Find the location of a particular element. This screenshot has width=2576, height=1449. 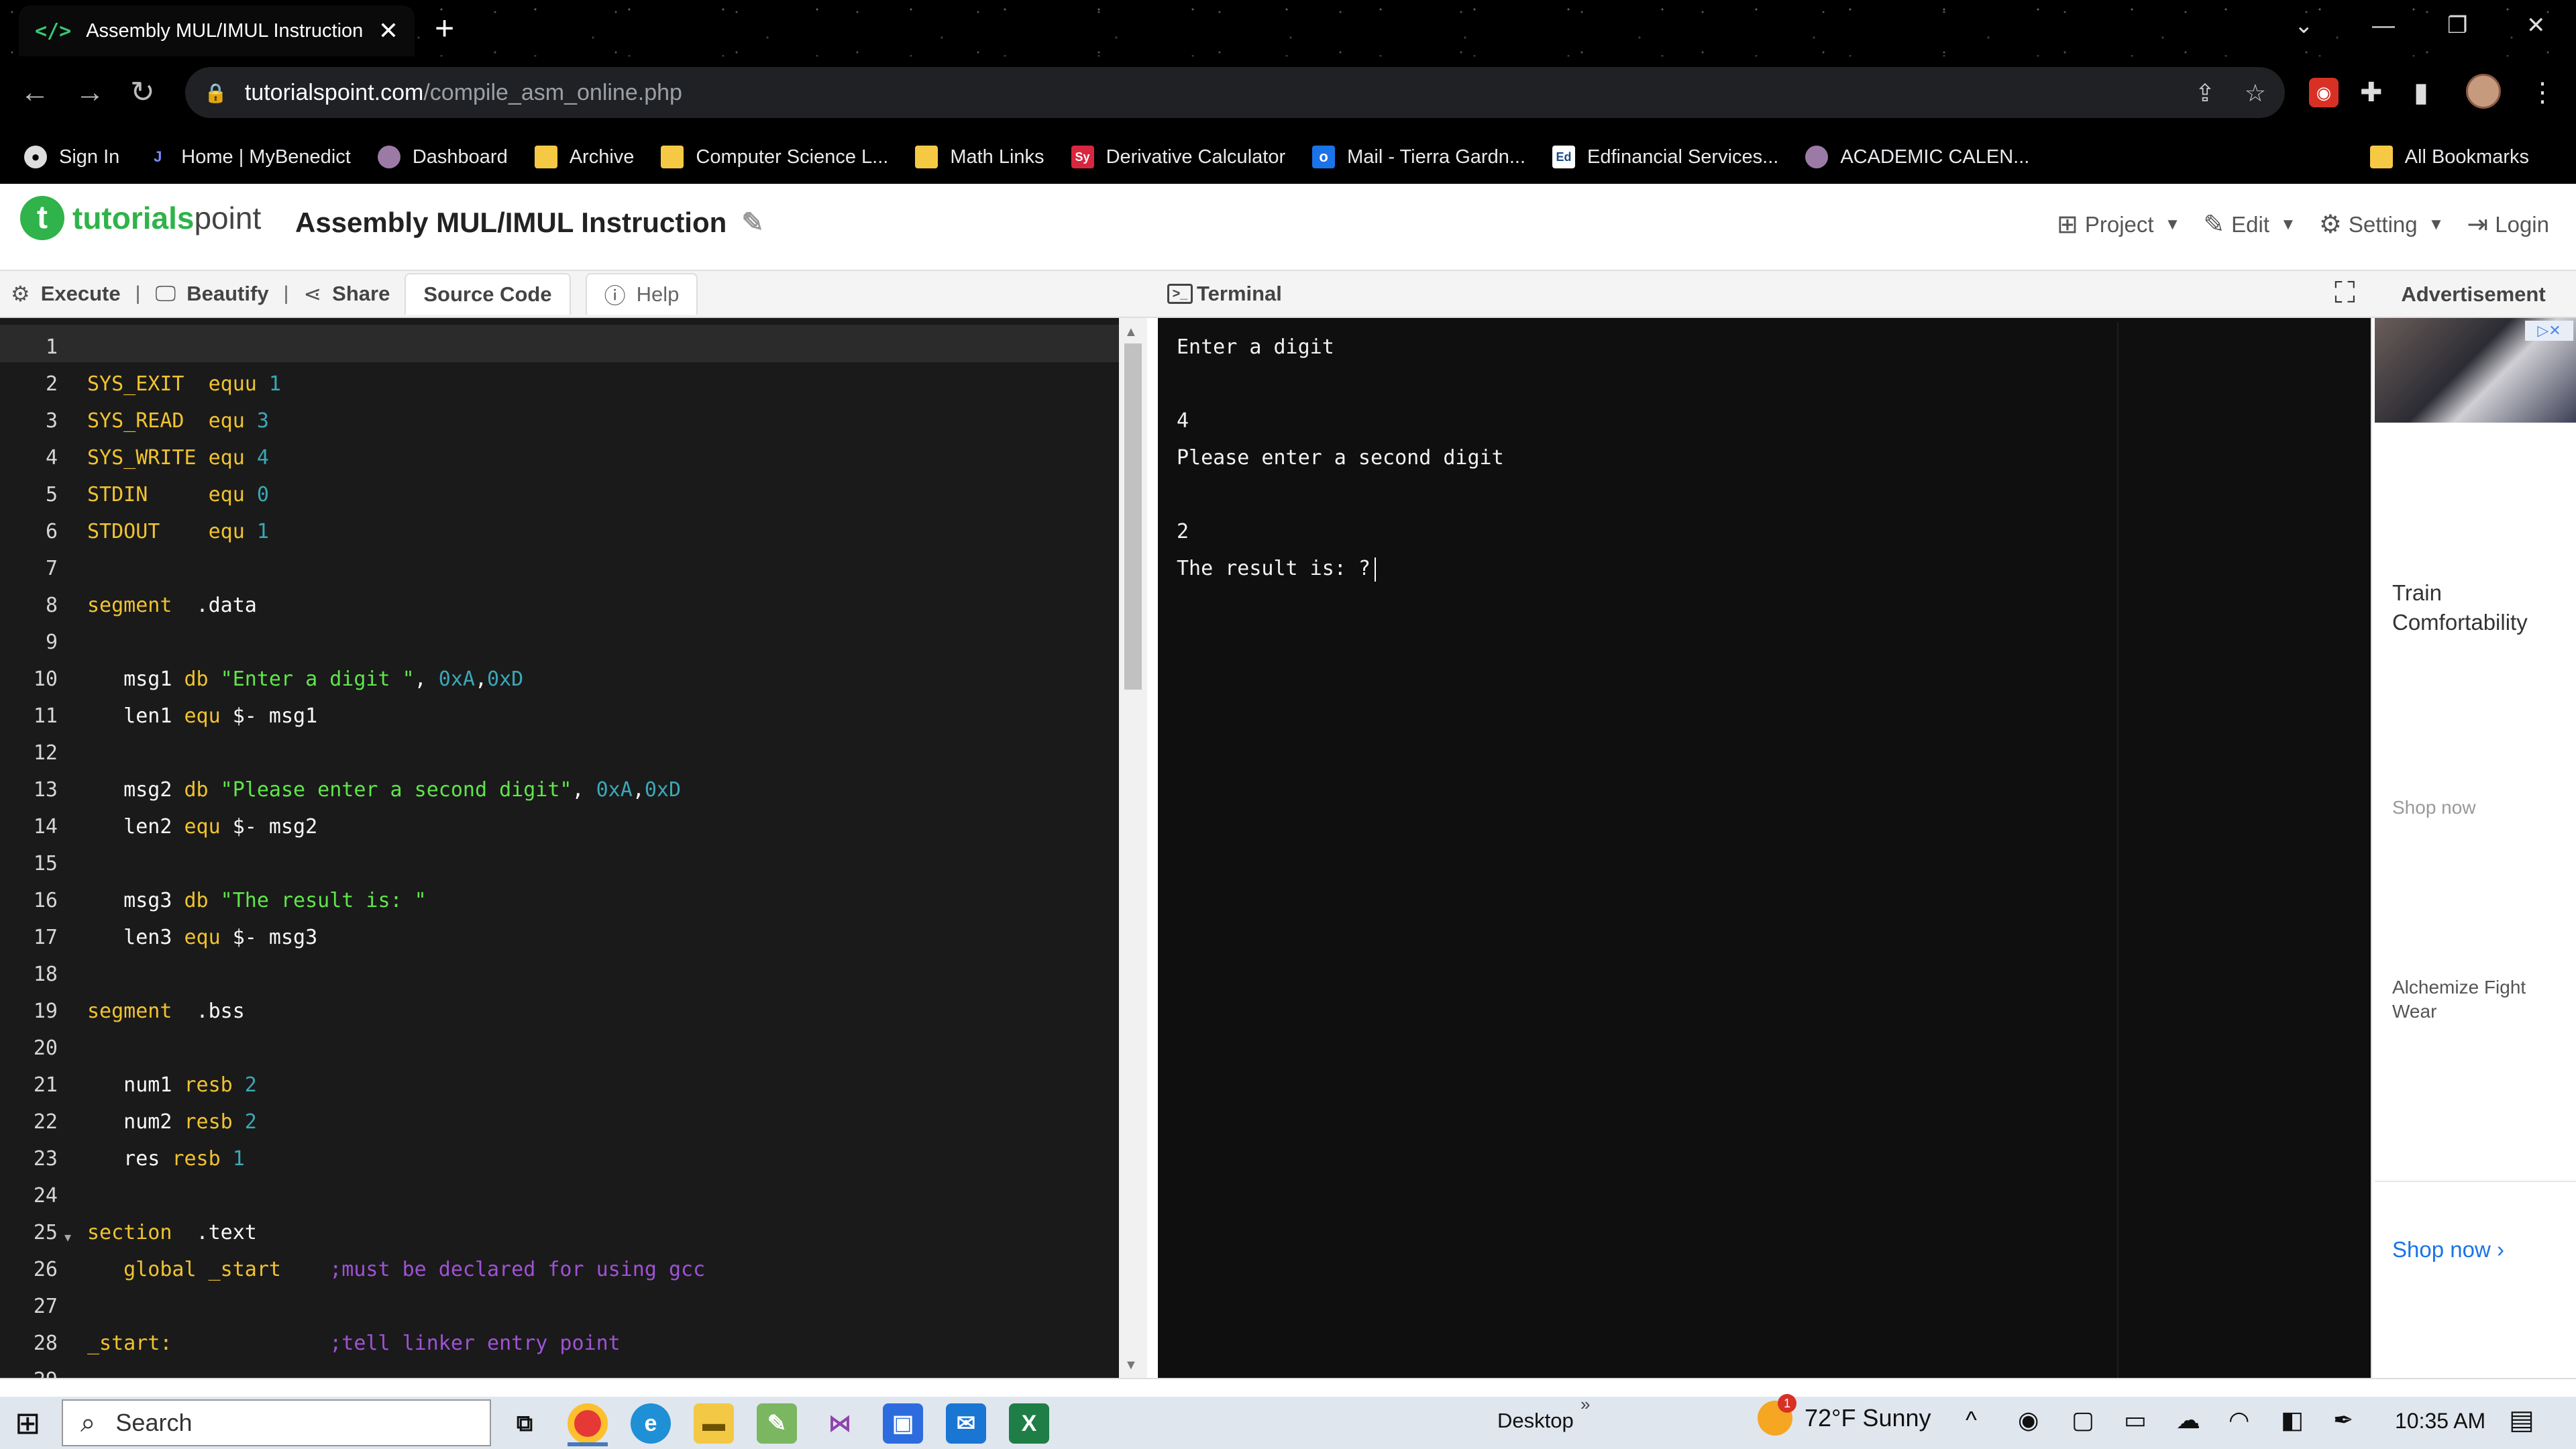

meet-now-icon: ▢ is located at coordinates (2083, 1420).